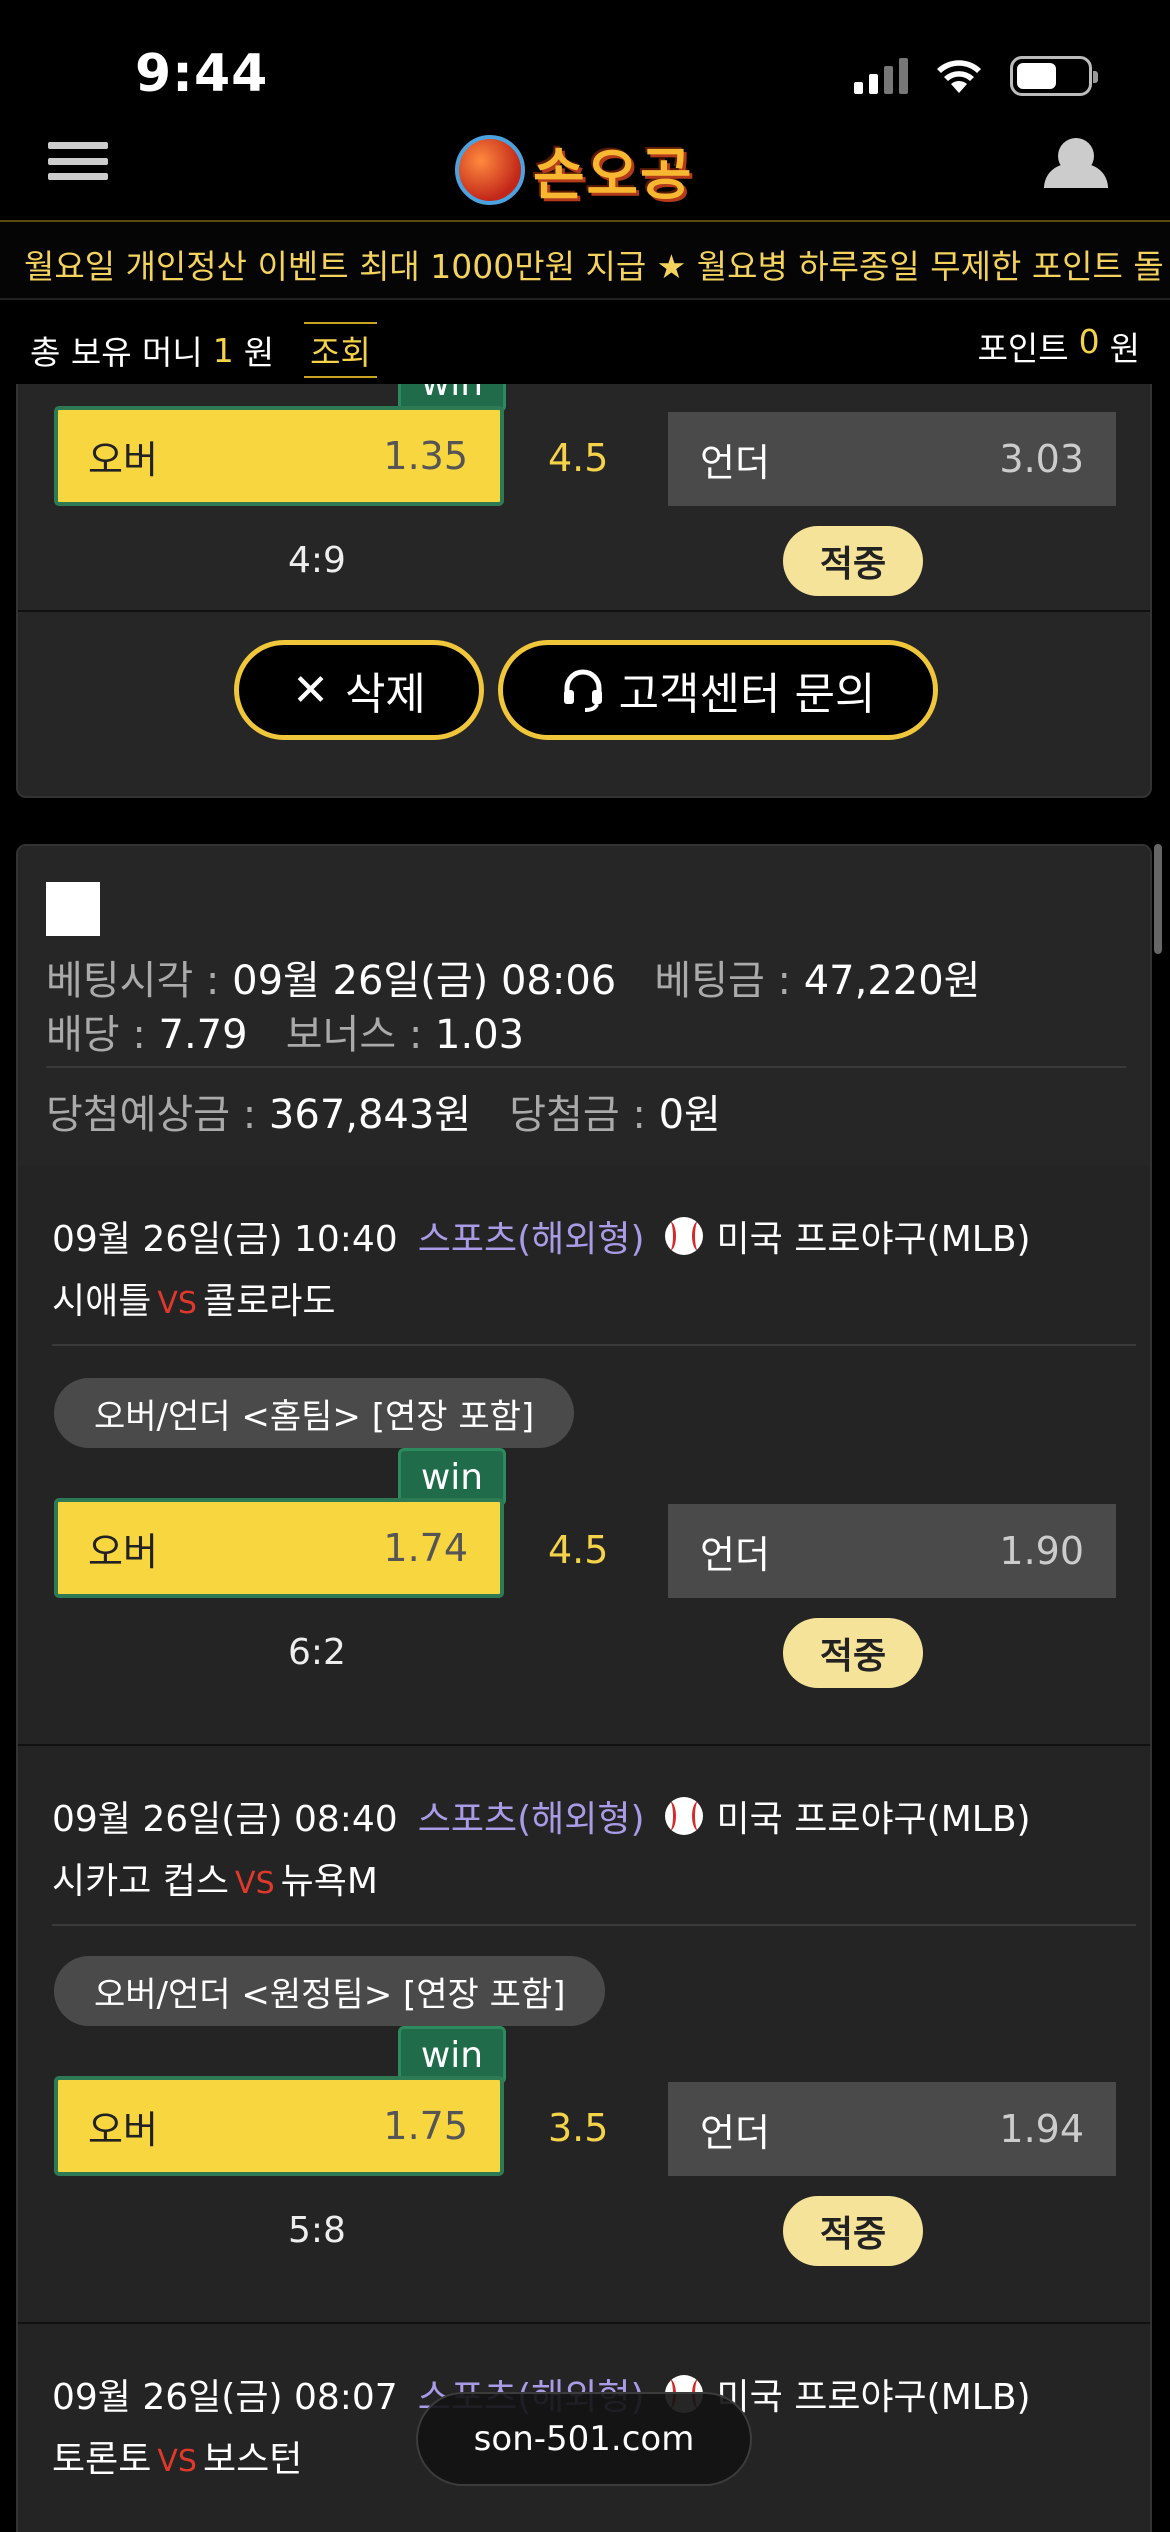 The height and width of the screenshot is (2532, 1170). What do you see at coordinates (202, 74) in the screenshot?
I see `status-time: 9:44` at bounding box center [202, 74].